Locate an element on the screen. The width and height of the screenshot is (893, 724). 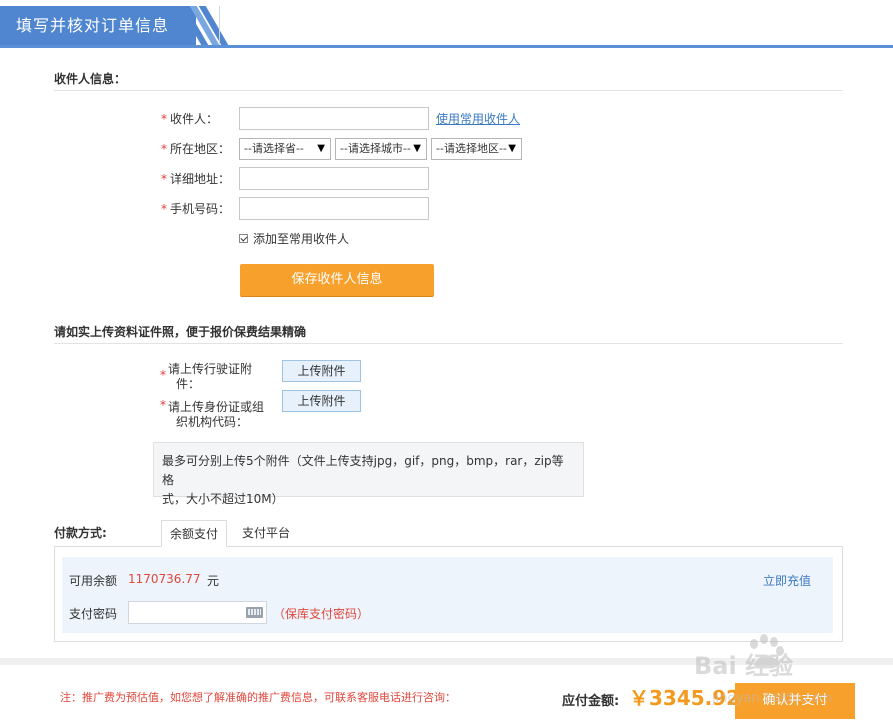
page-header: 填写并核对订单信息 is located at coordinates (446, 24).